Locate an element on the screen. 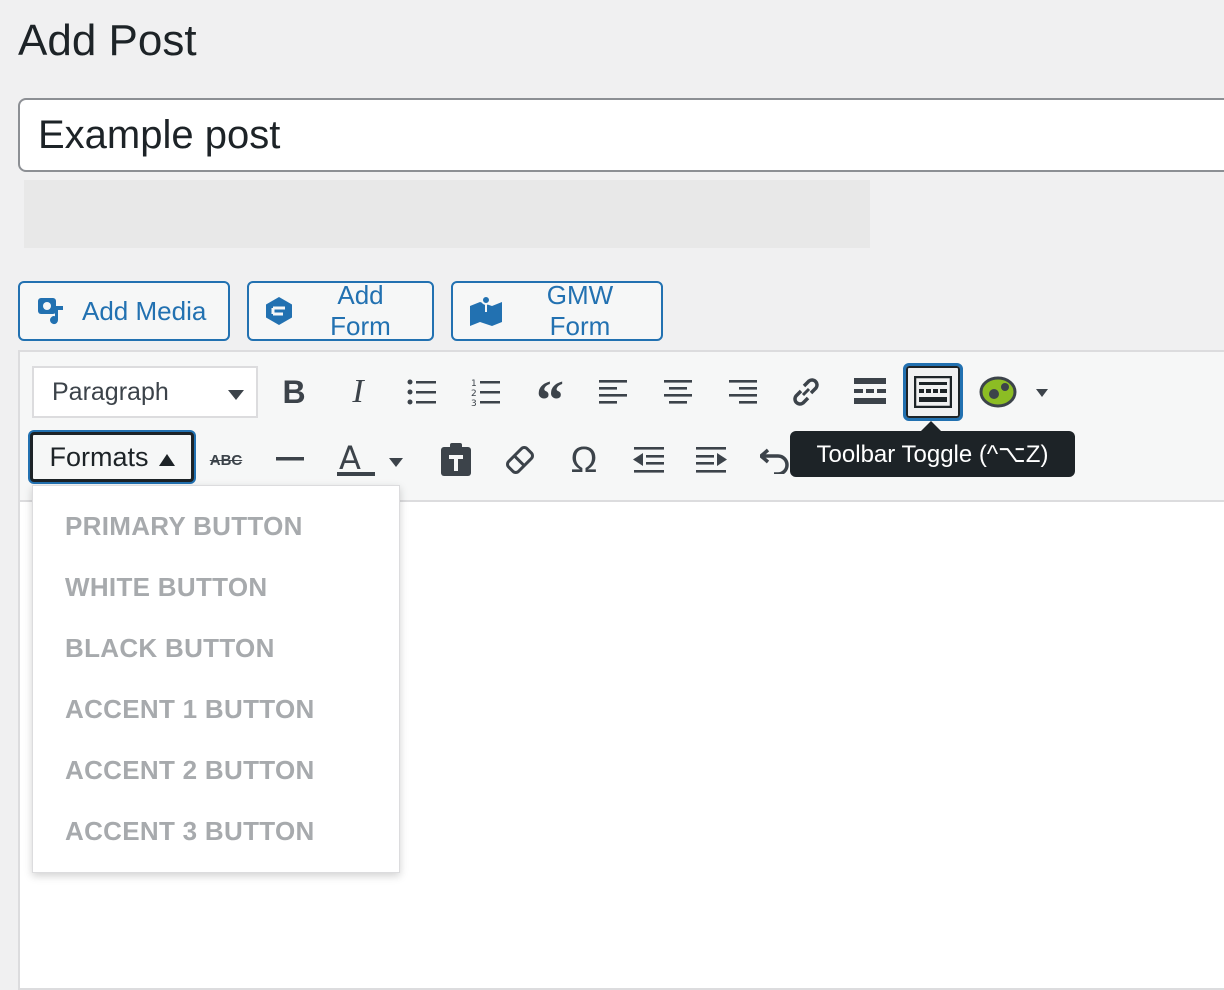  horizontal-line-icon is located at coordinates (290, 460).